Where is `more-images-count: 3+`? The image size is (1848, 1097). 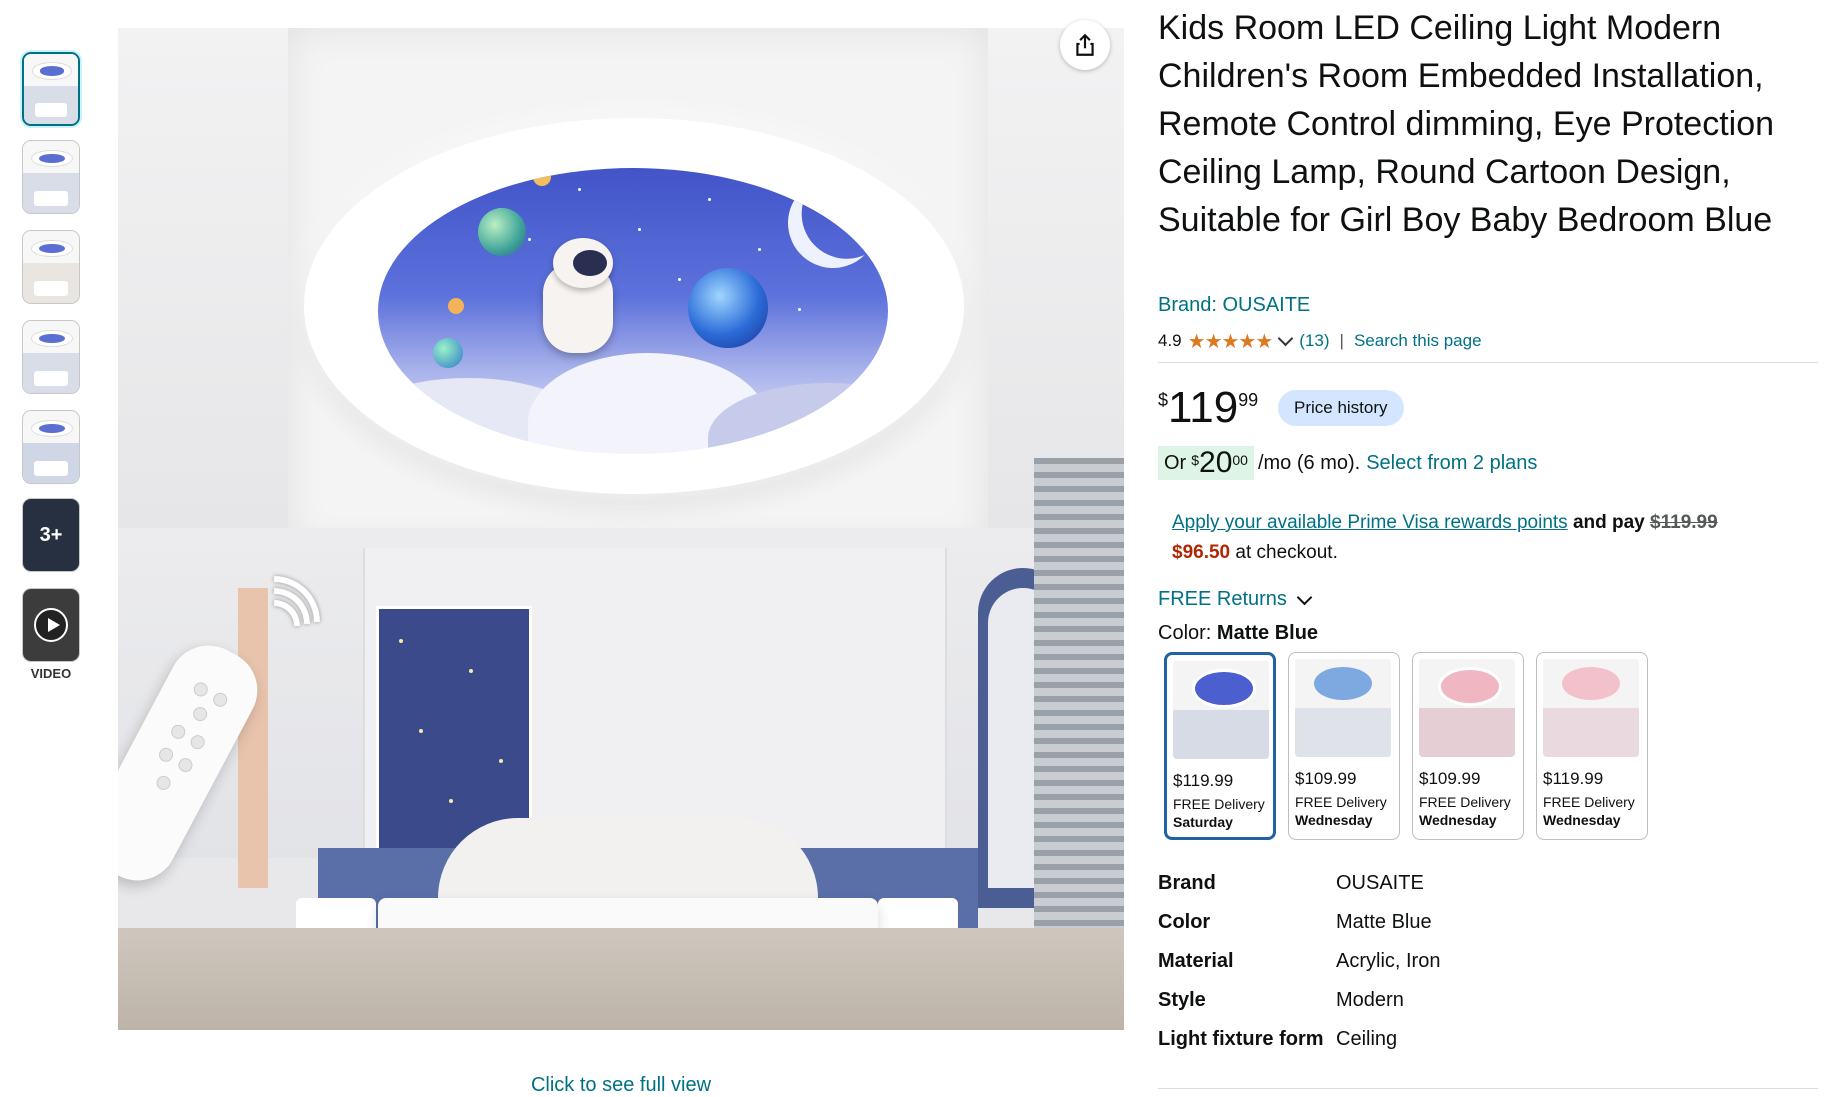
more-images-count: 3+ is located at coordinates (51, 535).